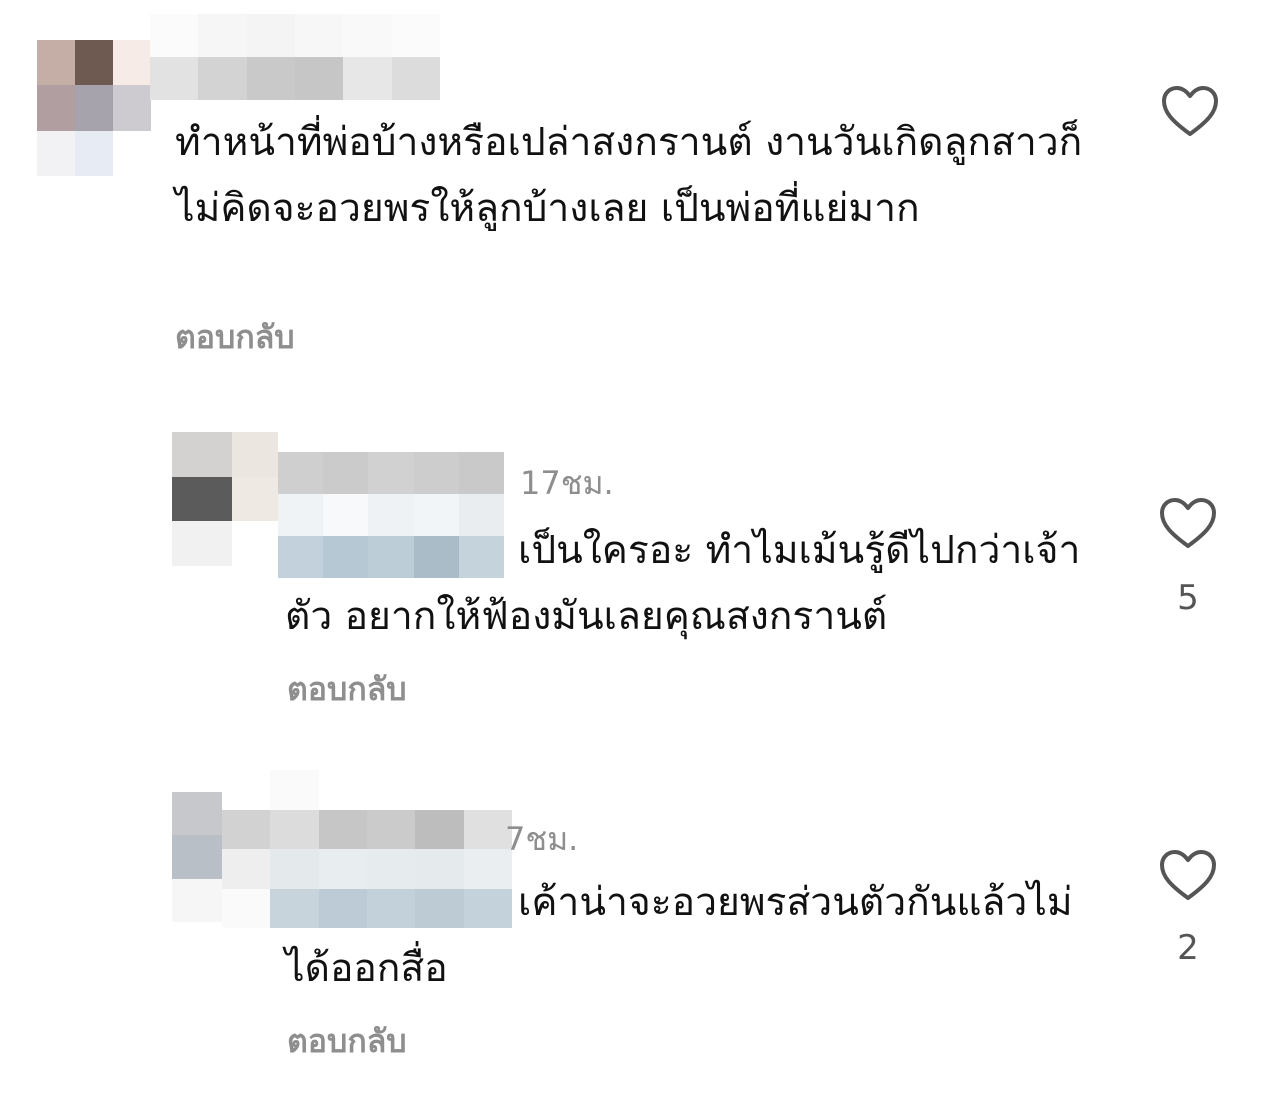 The image size is (1280, 1109). I want to click on username-blurred, so click(295, 57).